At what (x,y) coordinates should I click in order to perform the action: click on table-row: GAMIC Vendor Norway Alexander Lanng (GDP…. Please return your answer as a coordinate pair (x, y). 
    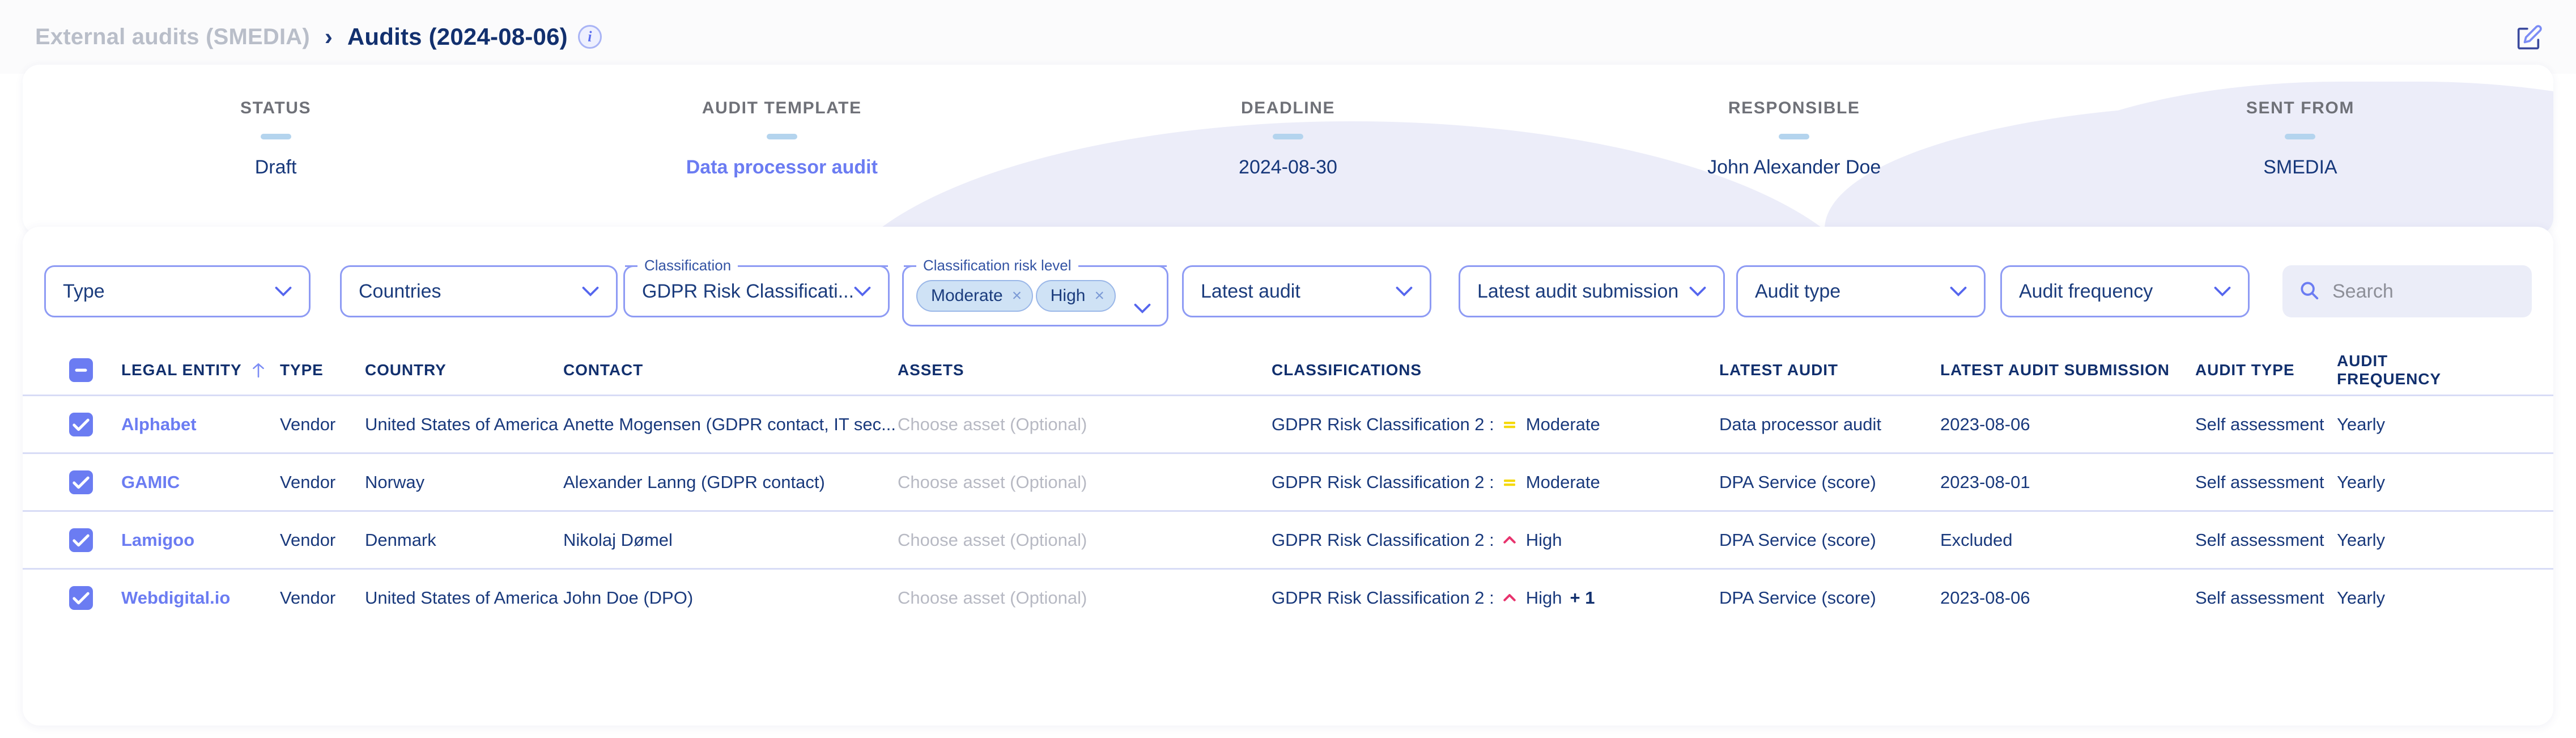
    Looking at the image, I should click on (1288, 481).